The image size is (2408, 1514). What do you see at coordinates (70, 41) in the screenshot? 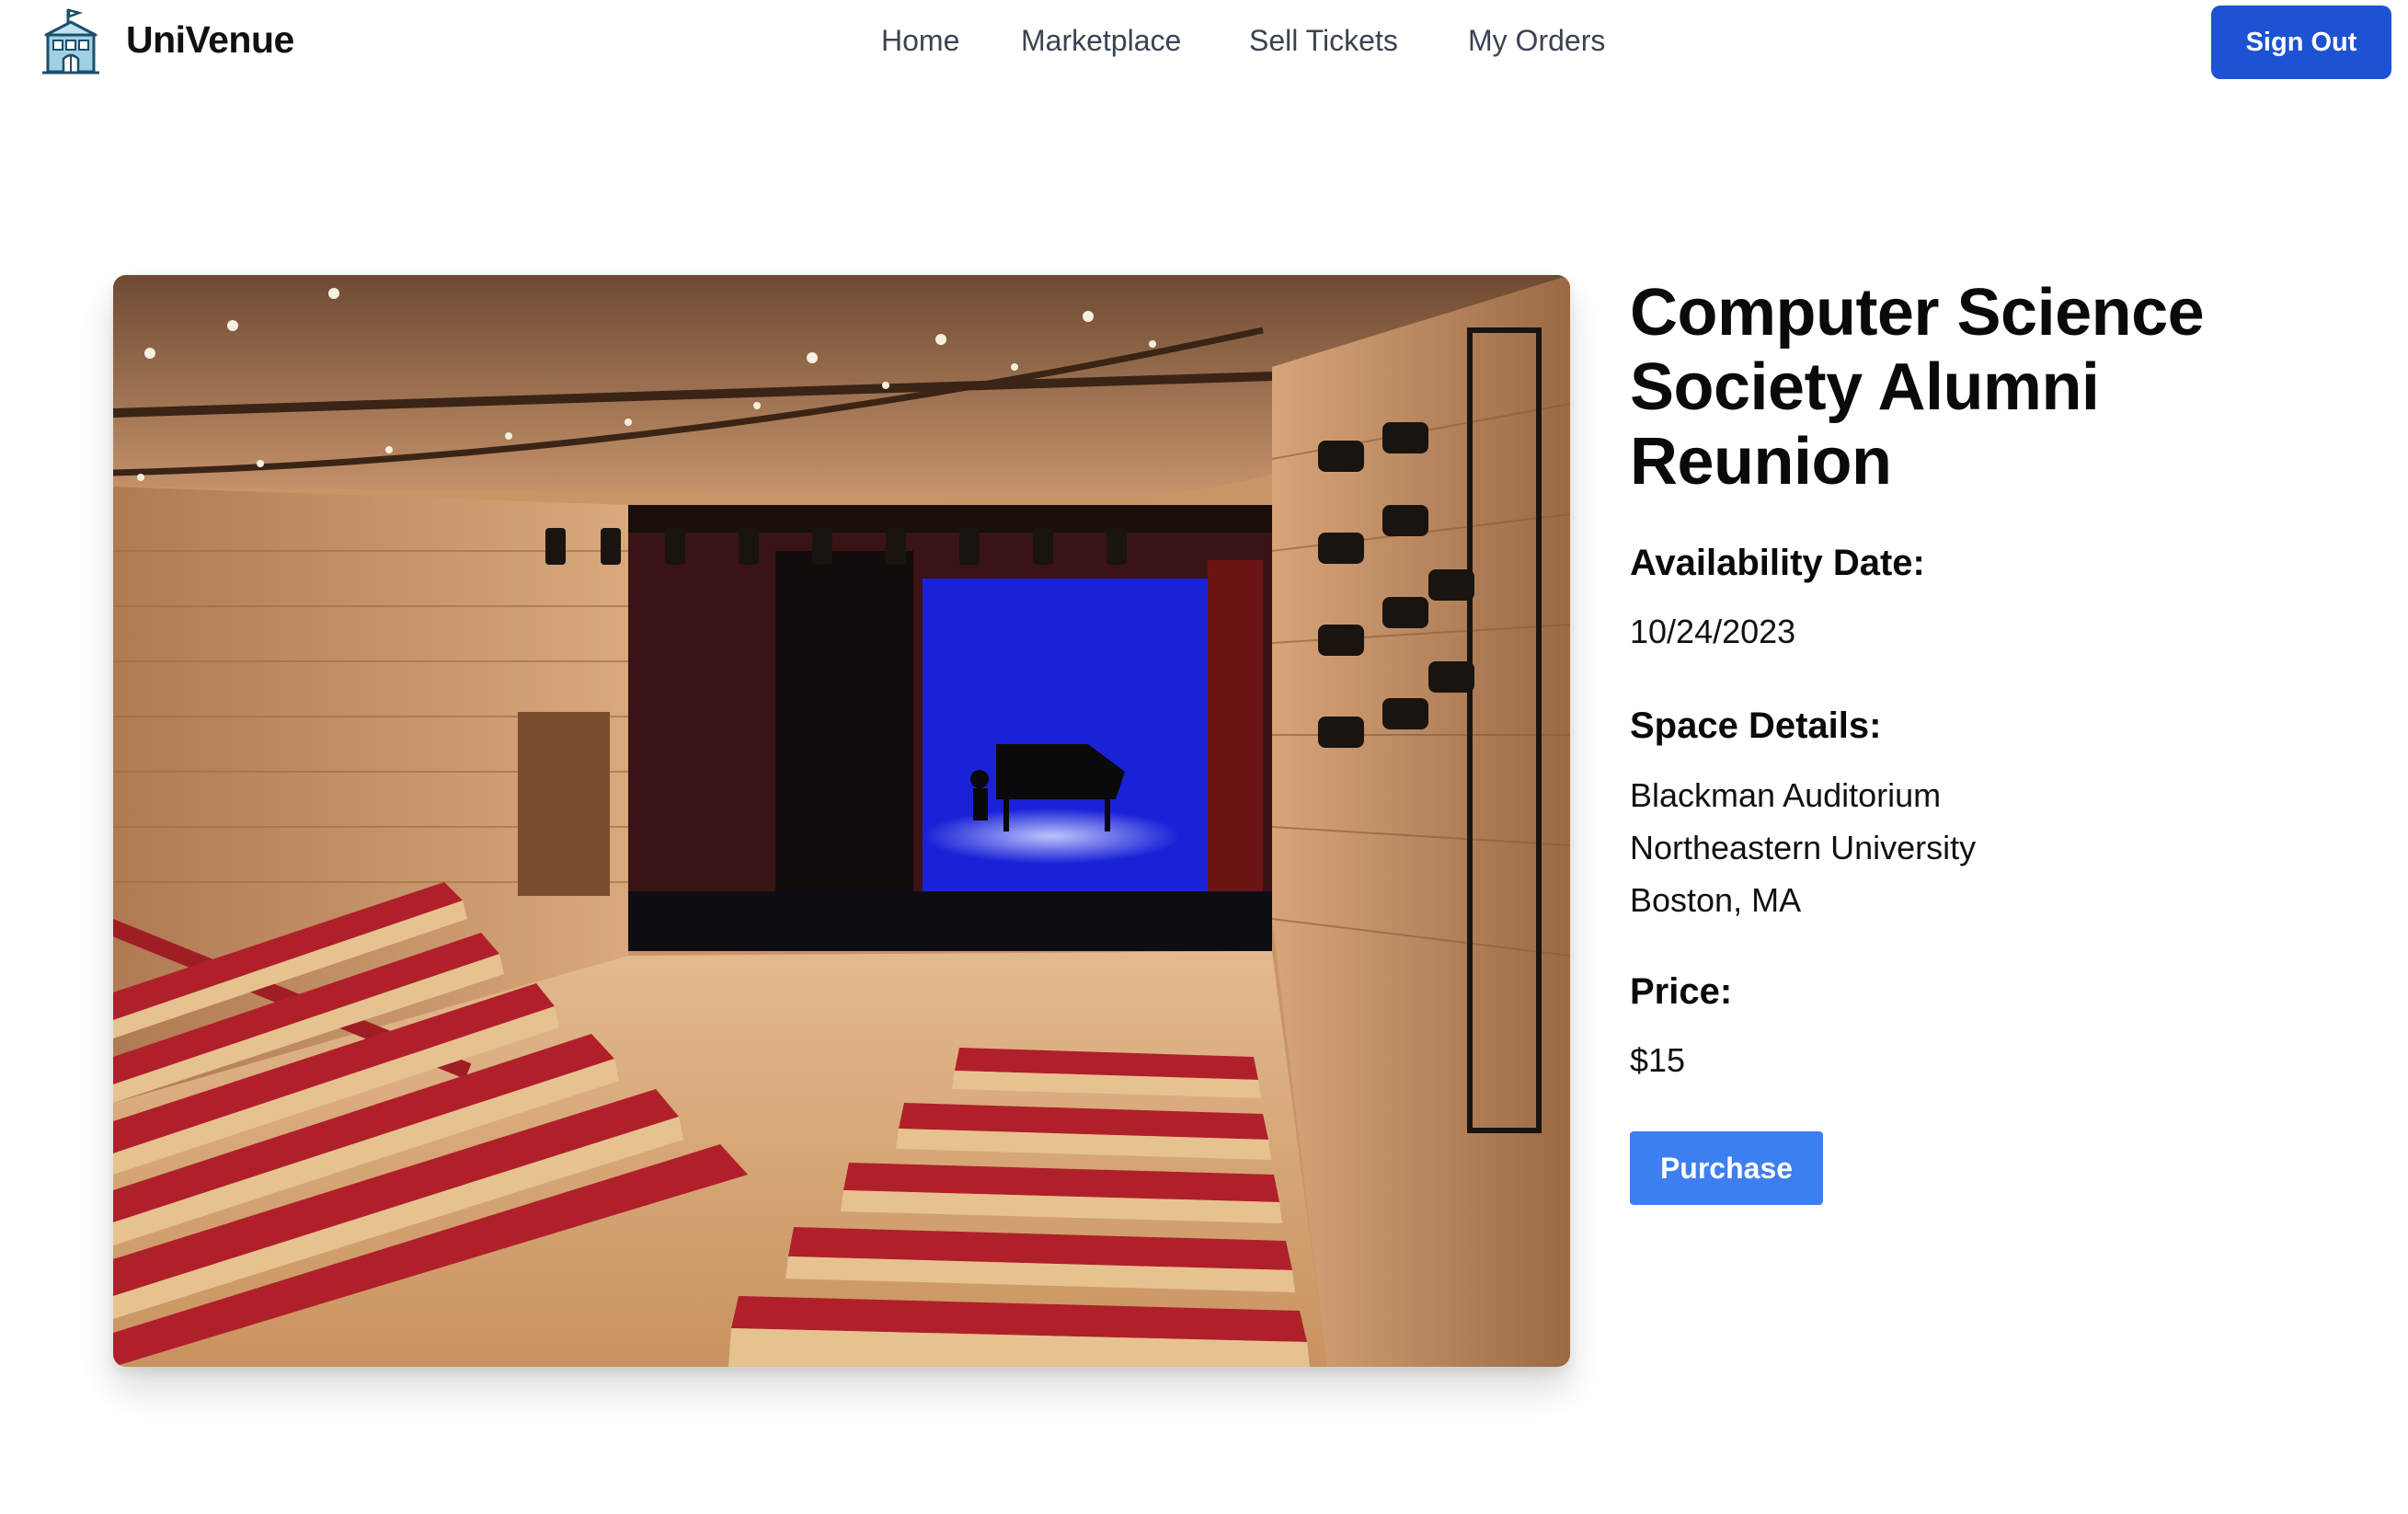
I see `school-building-icon` at bounding box center [70, 41].